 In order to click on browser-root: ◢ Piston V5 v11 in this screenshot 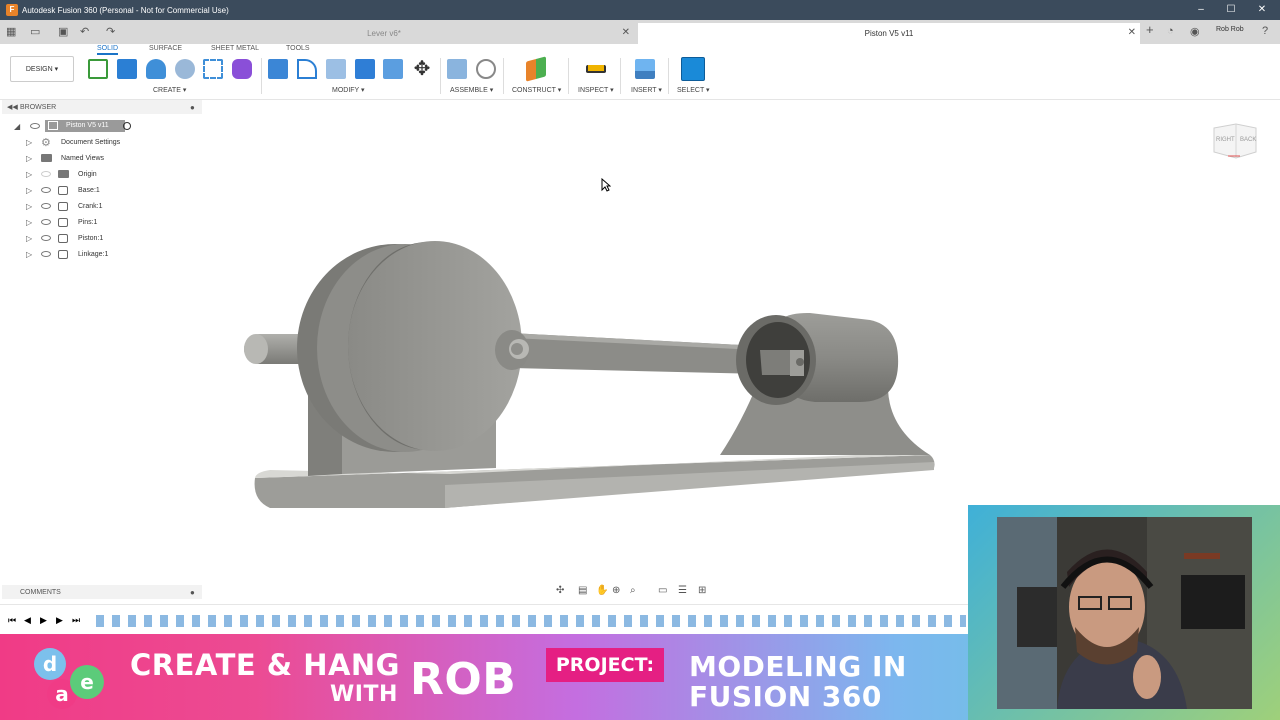, I will do `click(107, 126)`.